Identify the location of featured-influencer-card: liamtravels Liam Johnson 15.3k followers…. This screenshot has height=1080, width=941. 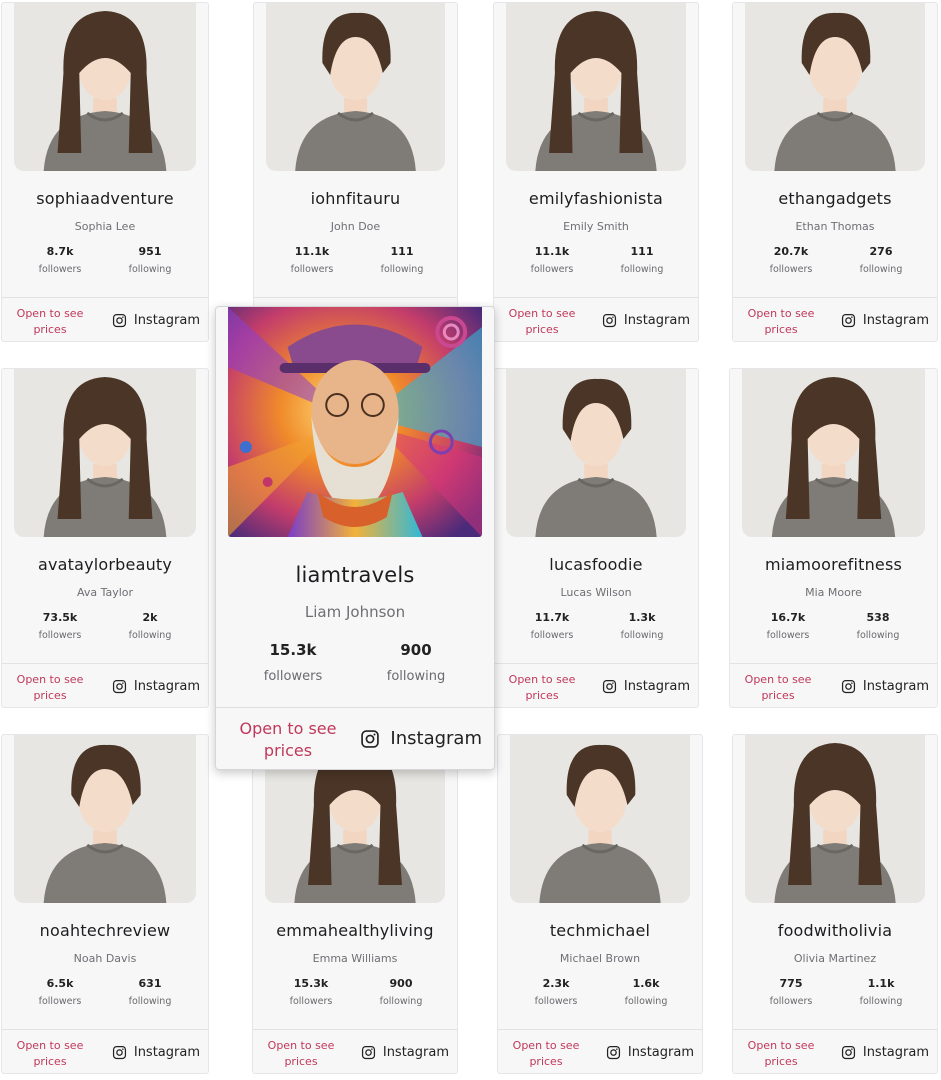
(355, 538).